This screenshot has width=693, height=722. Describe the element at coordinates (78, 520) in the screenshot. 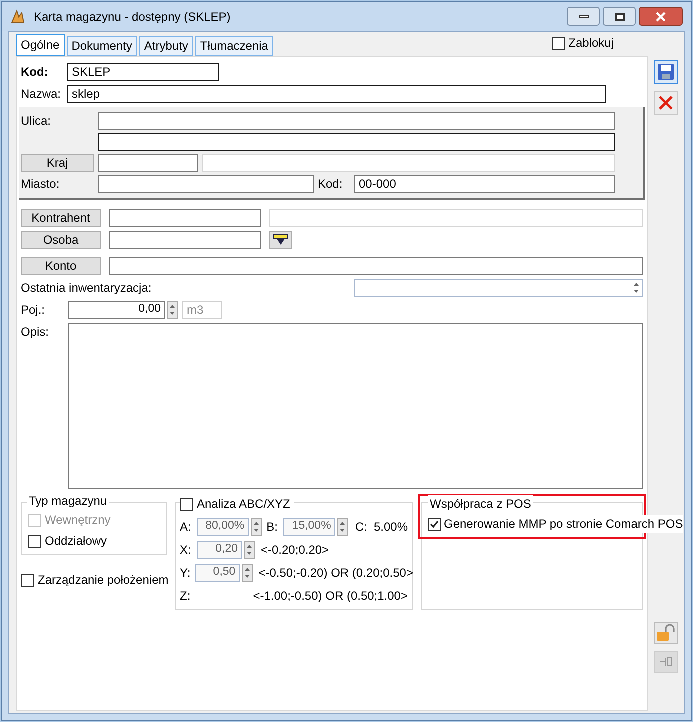

I see `field-label: Wewnętrzny` at that location.